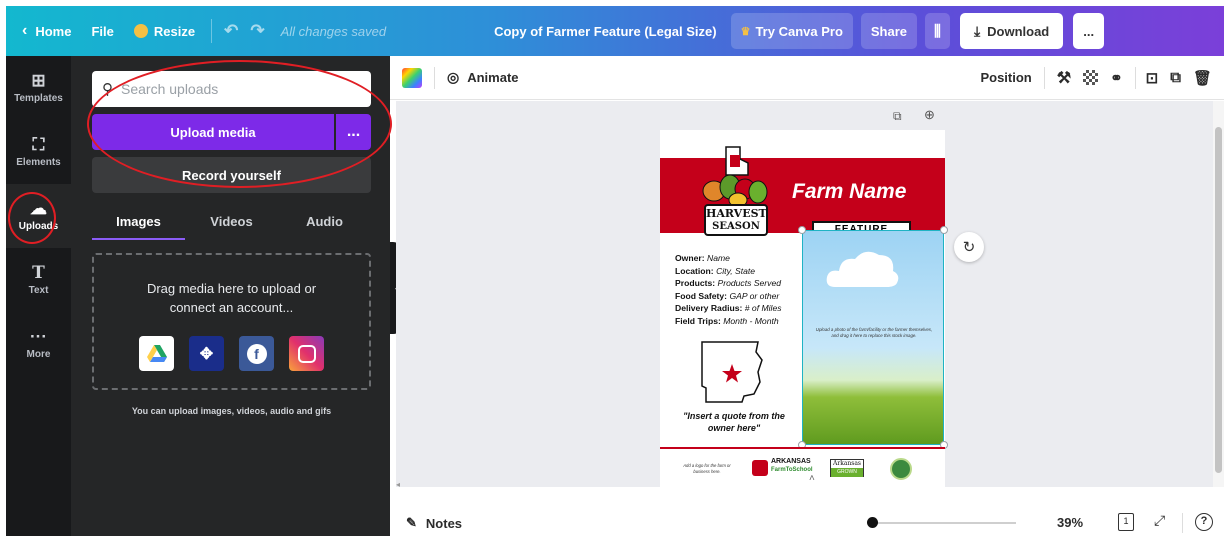 This screenshot has height=540, width=1228. I want to click on arkansas-grown-logo: Arkansas GROWN, so click(847, 468).